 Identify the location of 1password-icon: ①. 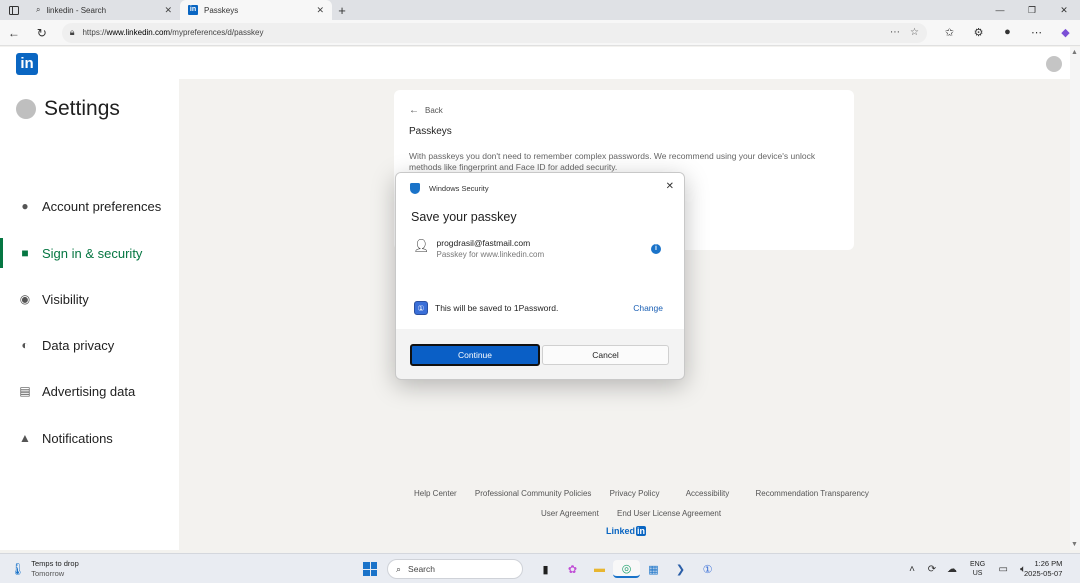
(421, 308).